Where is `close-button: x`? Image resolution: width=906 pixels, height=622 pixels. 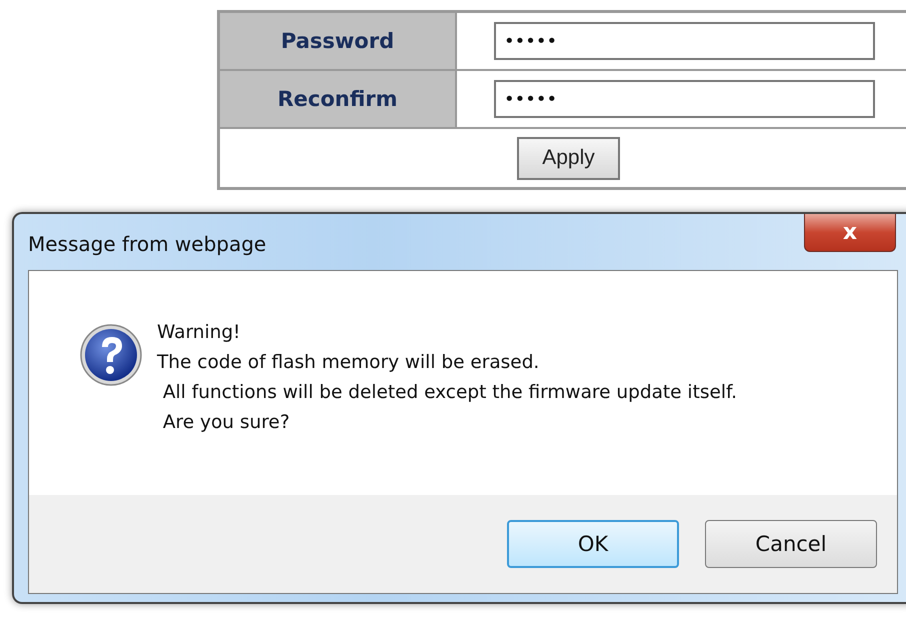 close-button: x is located at coordinates (850, 233).